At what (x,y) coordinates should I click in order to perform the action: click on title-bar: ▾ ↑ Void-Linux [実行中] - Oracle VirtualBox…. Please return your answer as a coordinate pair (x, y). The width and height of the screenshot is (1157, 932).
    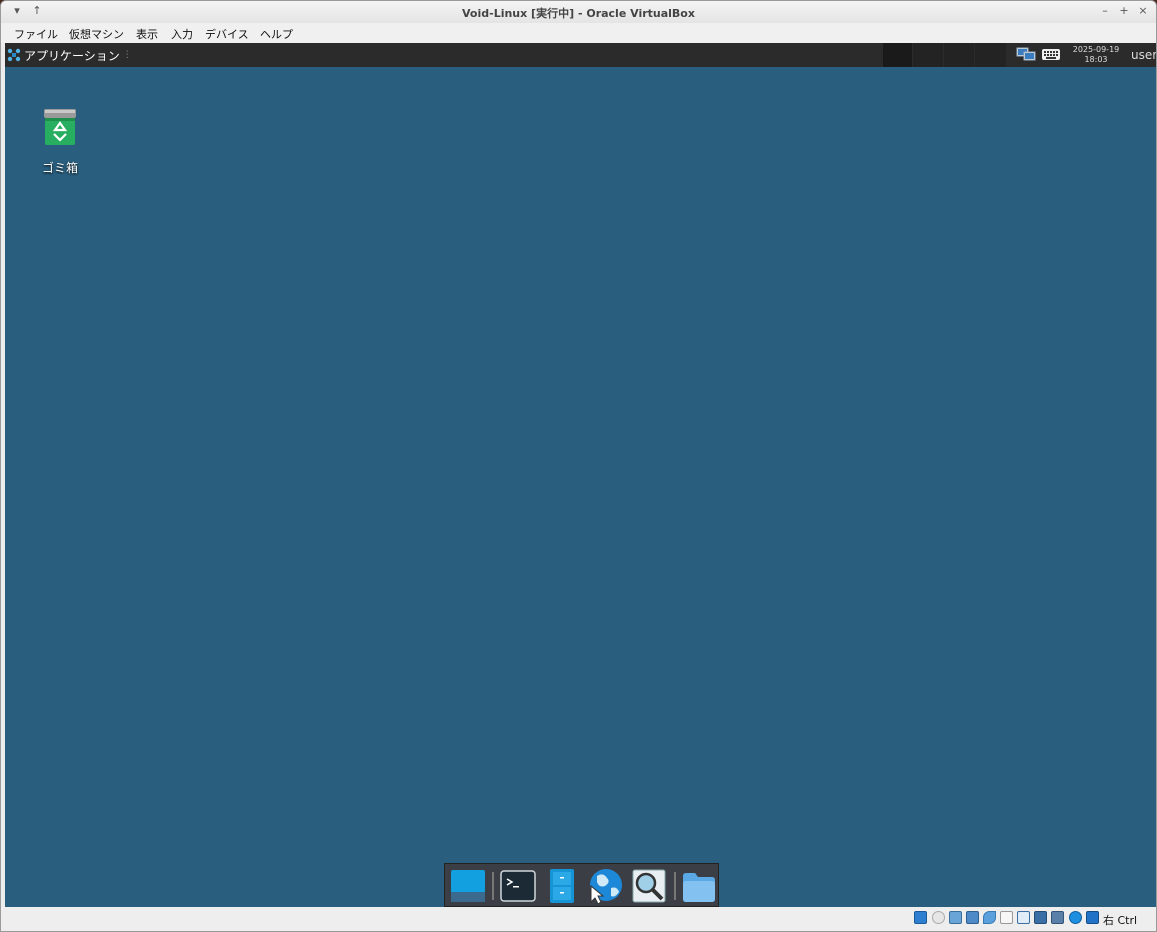
    Looking at the image, I should click on (578, 12).